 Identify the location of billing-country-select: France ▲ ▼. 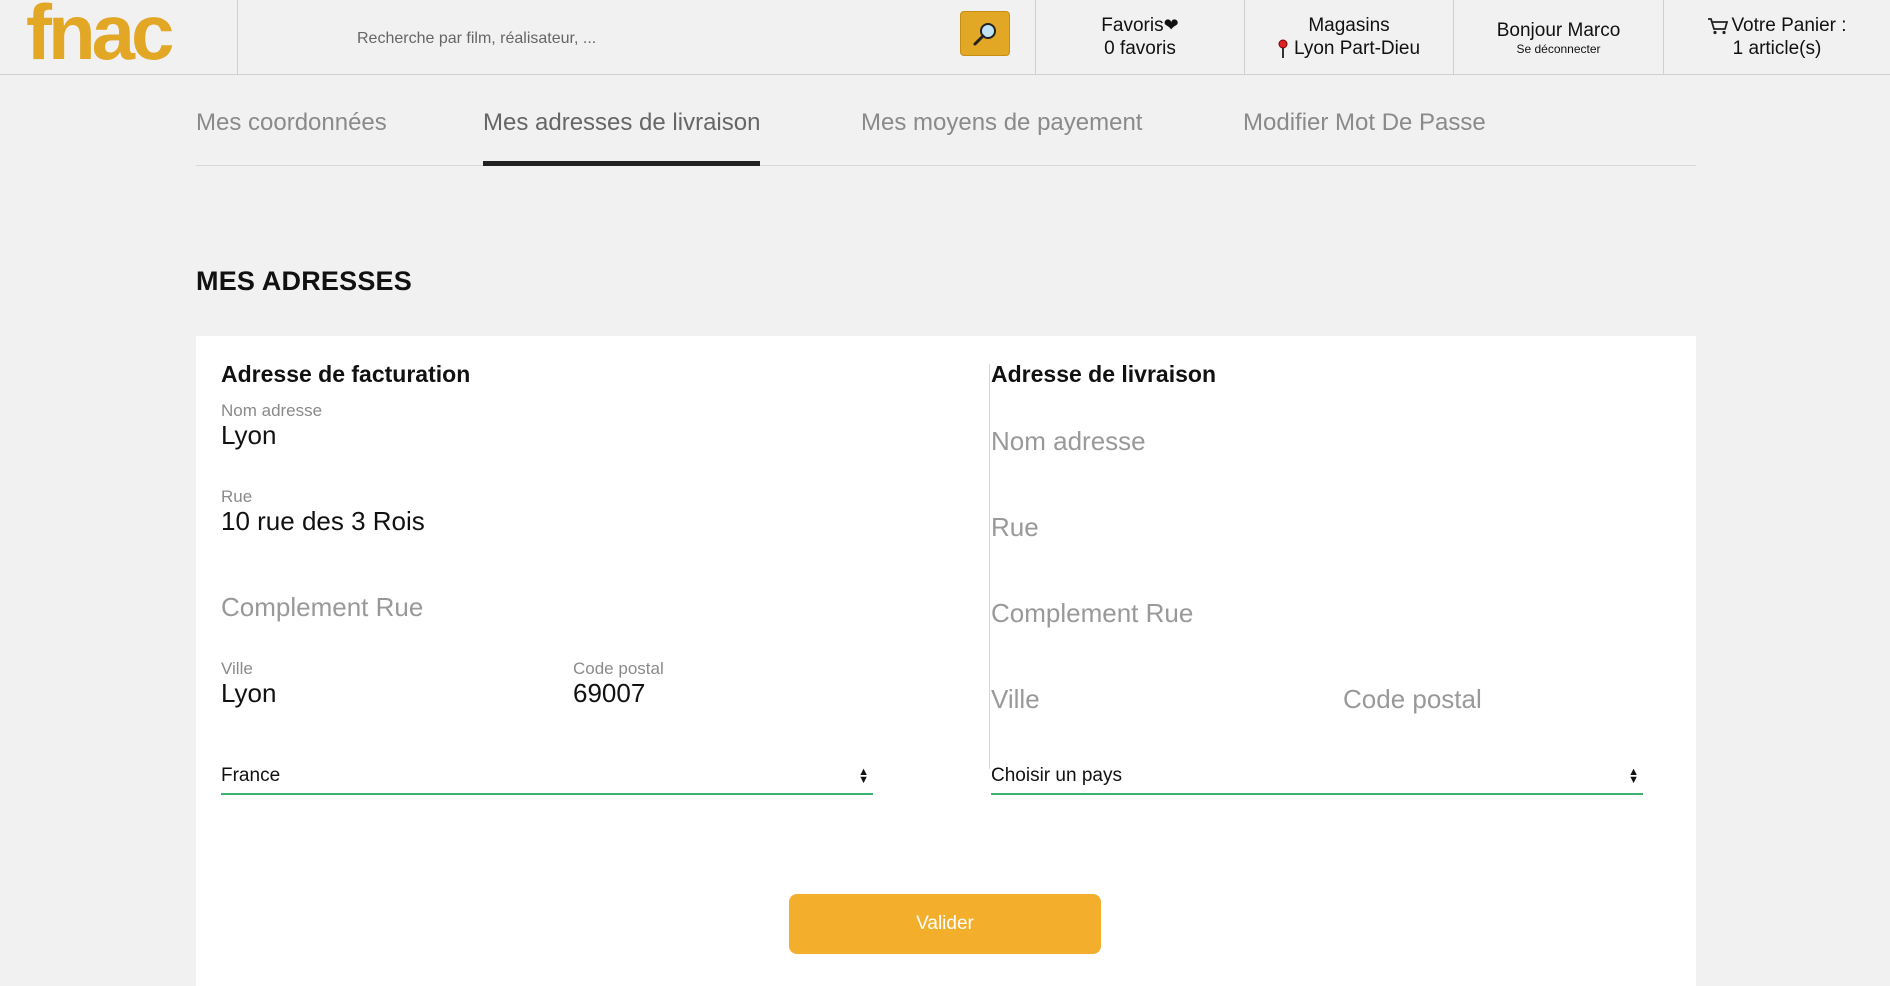
(547, 777).